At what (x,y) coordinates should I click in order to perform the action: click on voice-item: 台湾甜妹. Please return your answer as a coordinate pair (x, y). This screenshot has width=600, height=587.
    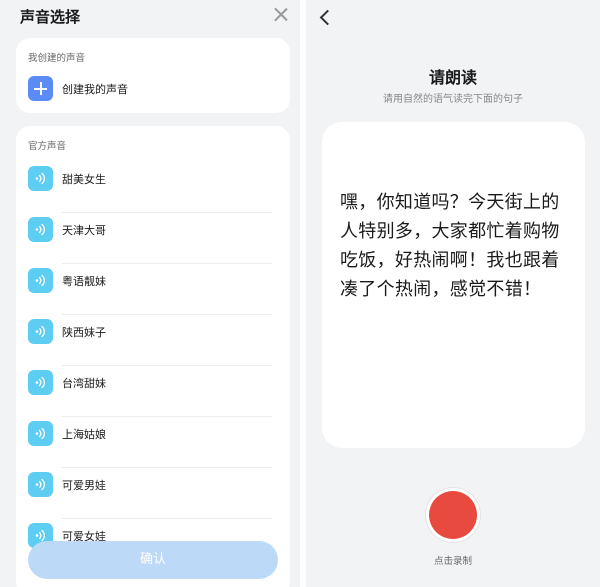
    Looking at the image, I should click on (153, 391).